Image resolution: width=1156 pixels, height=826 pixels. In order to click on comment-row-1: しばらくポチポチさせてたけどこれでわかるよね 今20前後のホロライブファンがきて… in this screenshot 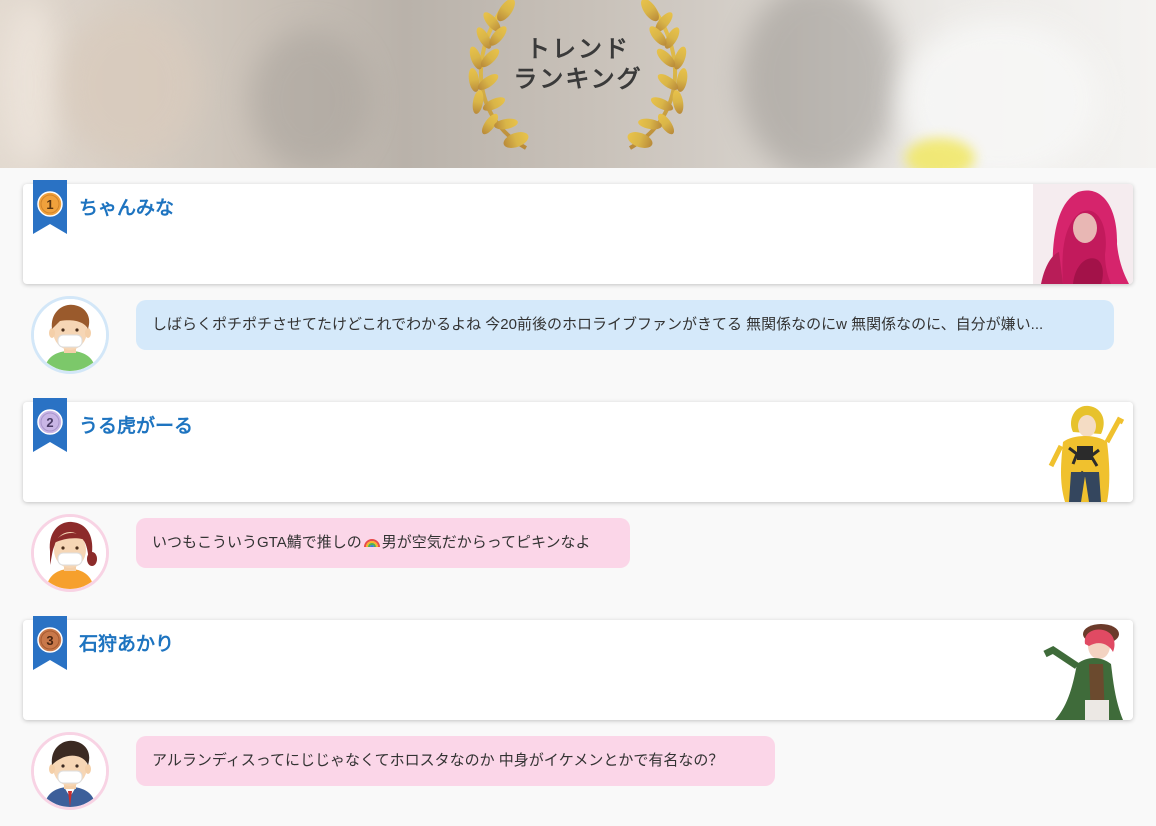, I will do `click(581, 336)`.